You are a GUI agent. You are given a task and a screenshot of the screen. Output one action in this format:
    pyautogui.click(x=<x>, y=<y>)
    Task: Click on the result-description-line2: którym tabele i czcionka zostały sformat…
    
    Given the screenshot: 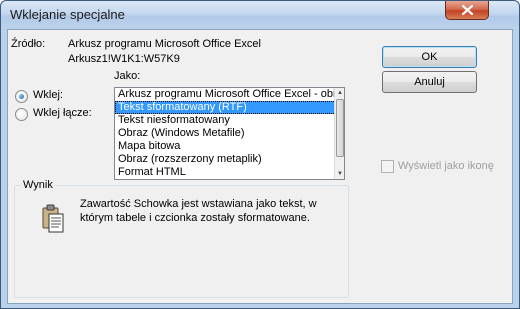 What is the action you would take?
    pyautogui.click(x=195, y=218)
    